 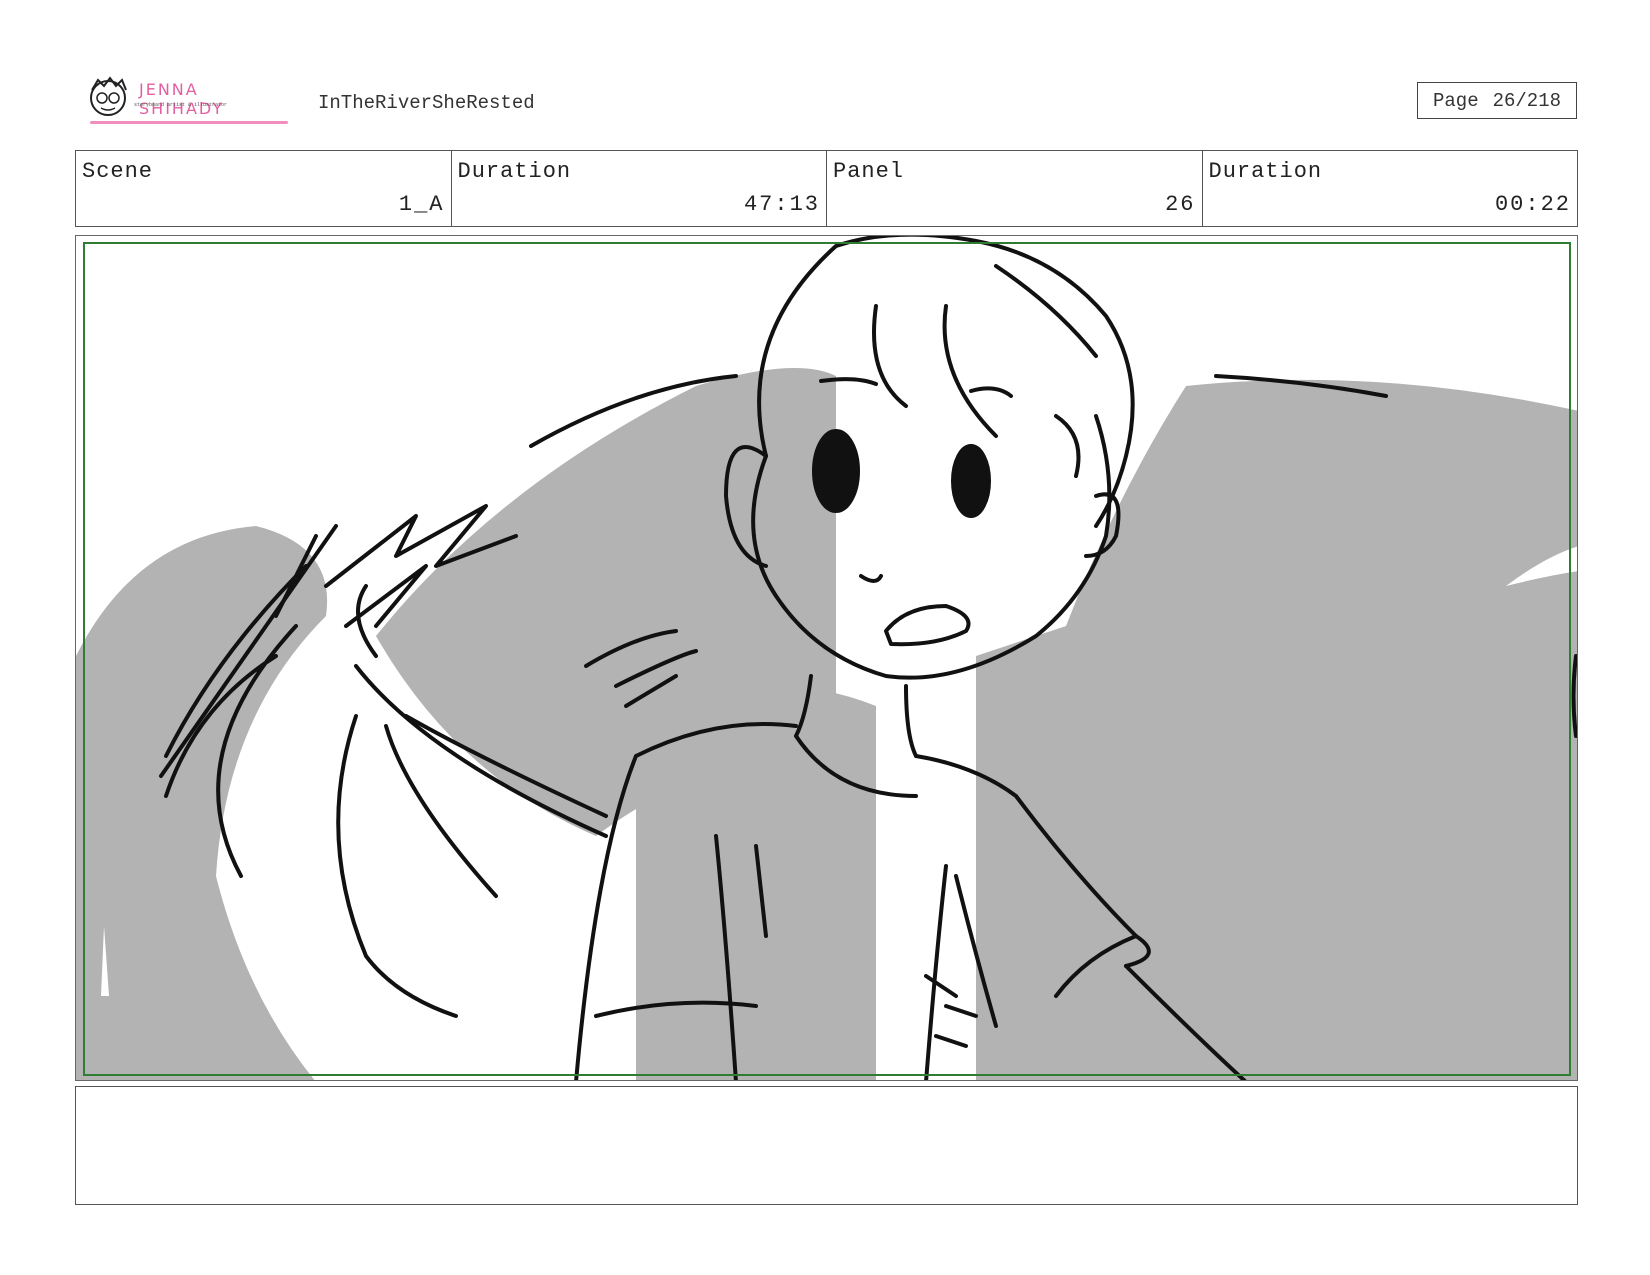 What do you see at coordinates (189, 122) in the screenshot?
I see `logo-underline` at bounding box center [189, 122].